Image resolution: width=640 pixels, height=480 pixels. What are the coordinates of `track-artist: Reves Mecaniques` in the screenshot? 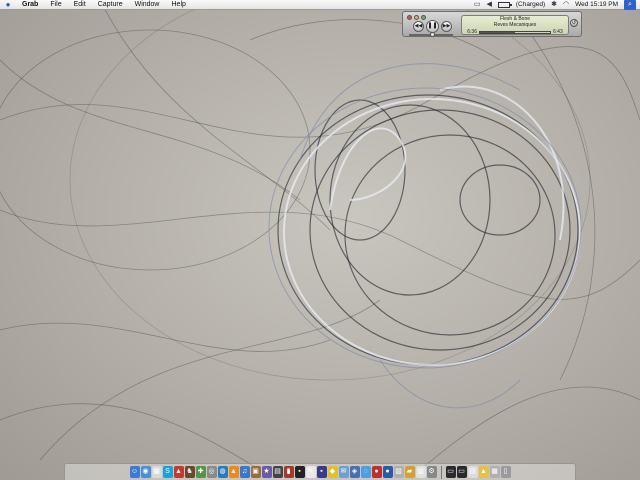 It's located at (515, 25).